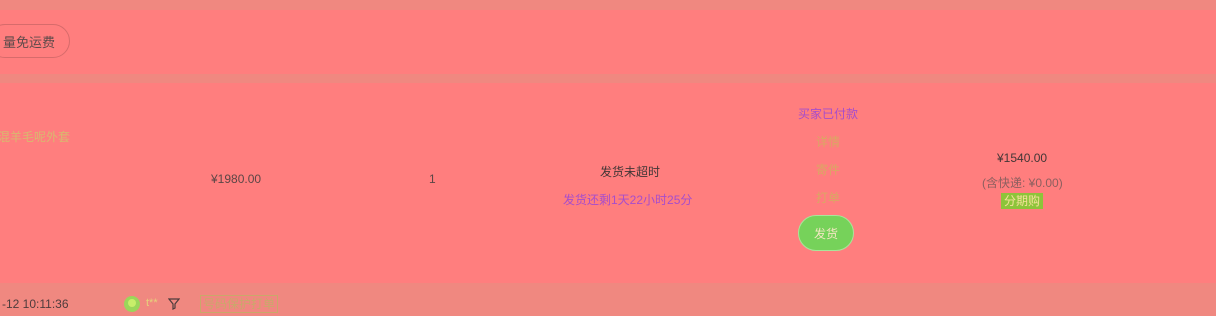 This screenshot has width=1216, height=316. Describe the element at coordinates (608, 299) in the screenshot. I see `order-footer: -12 10:11:36 t** 号码保护打单` at that location.